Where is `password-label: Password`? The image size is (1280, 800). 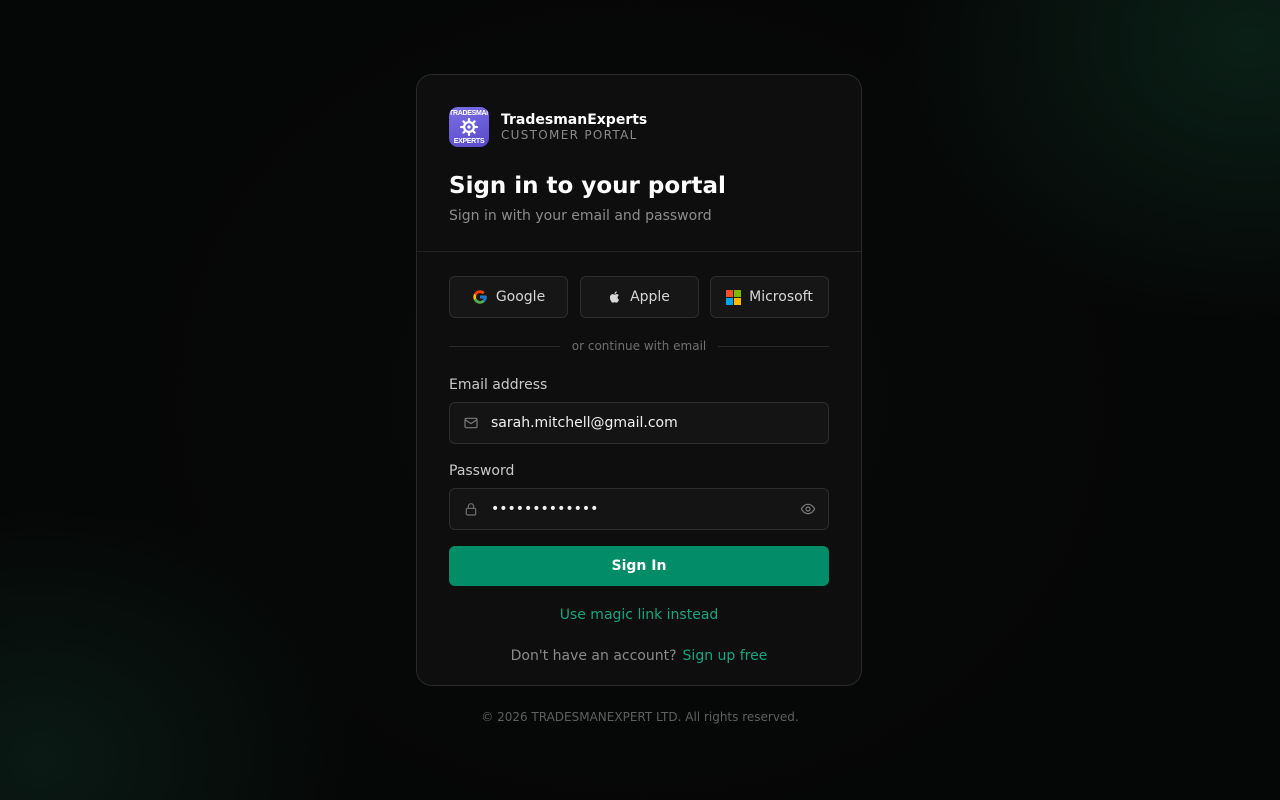 password-label: Password is located at coordinates (482, 471).